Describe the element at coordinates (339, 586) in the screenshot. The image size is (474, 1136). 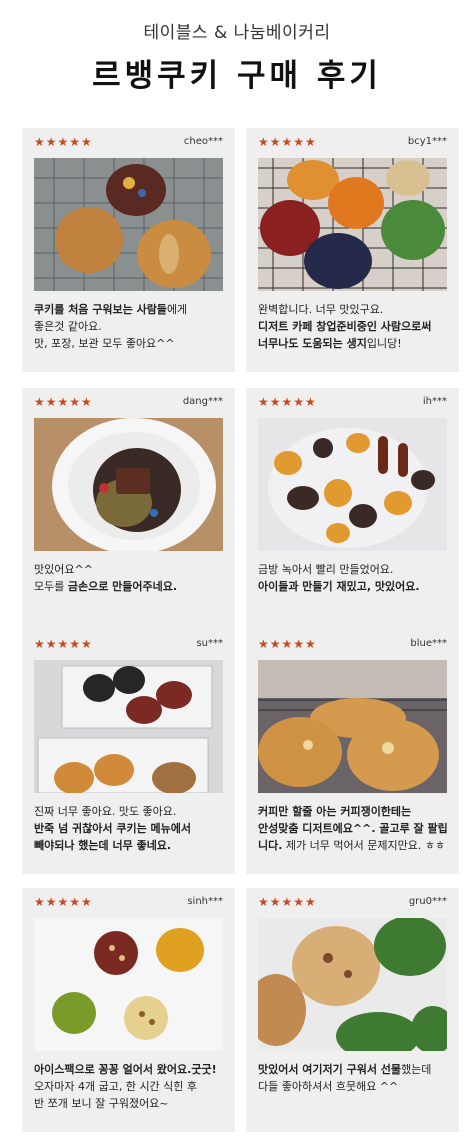
I see `review-text-bold: 아이들과 만들기 재밌고, 맛있어요.` at that location.